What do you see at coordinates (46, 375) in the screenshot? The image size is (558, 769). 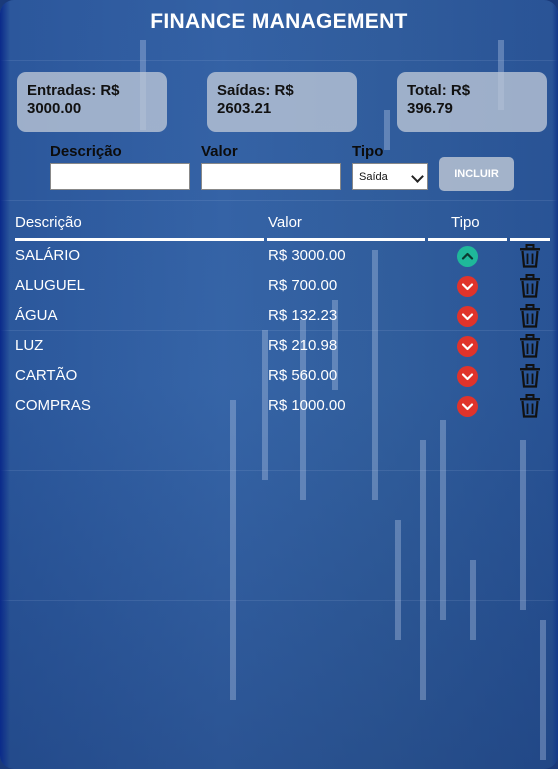 I see `row-description: CARTÃO` at bounding box center [46, 375].